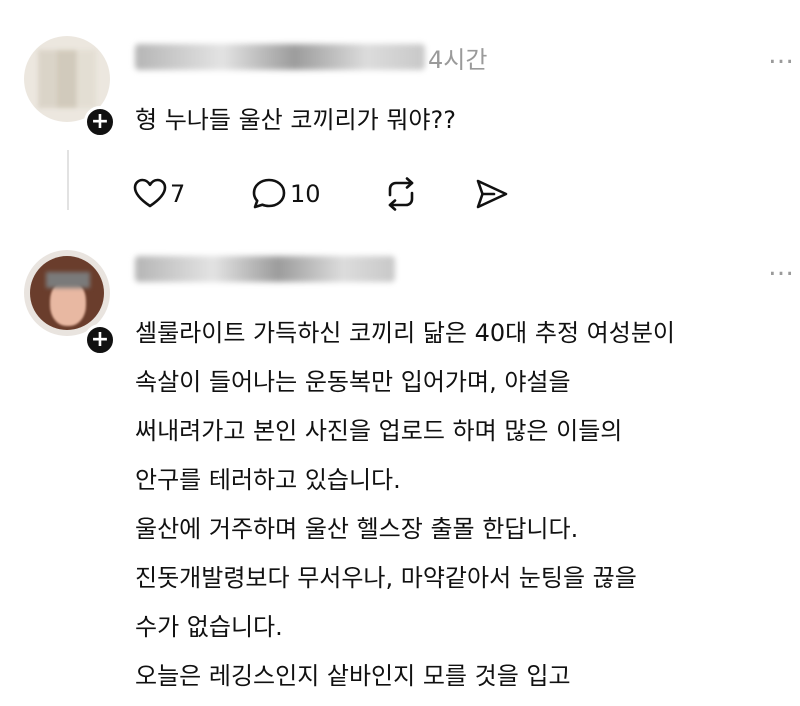 The image size is (800, 706). Describe the element at coordinates (209, 627) in the screenshot. I see `post-text-line: 수가 없습니다.` at that location.